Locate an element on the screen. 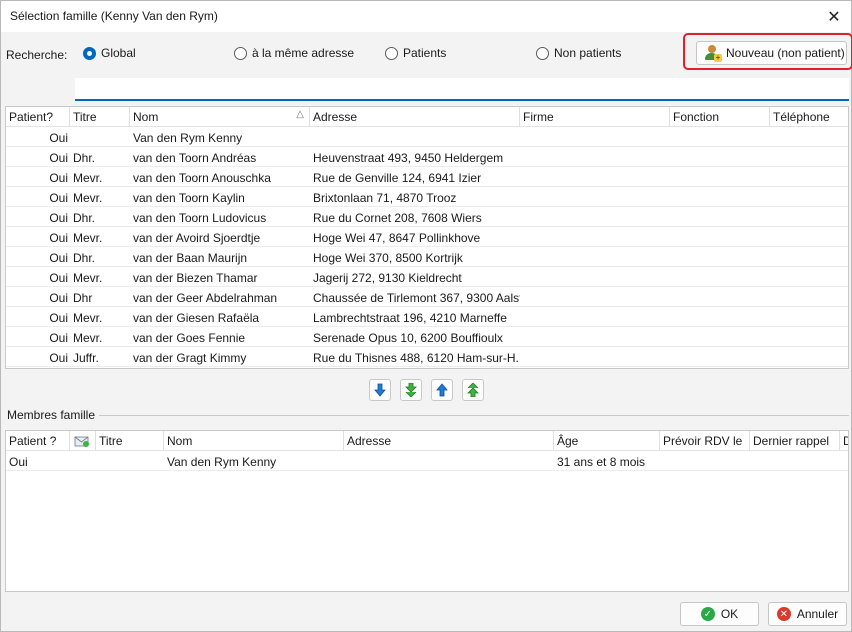 The image size is (852, 632). cell-nom: Van den Rym Kenny is located at coordinates (188, 138).